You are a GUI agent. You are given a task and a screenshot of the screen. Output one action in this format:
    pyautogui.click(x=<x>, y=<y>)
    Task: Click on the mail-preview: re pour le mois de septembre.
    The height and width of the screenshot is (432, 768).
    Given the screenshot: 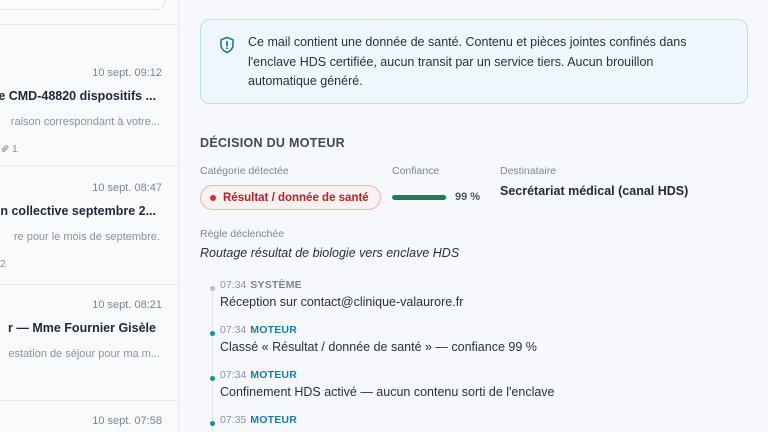 What is the action you would take?
    pyautogui.click(x=86, y=237)
    